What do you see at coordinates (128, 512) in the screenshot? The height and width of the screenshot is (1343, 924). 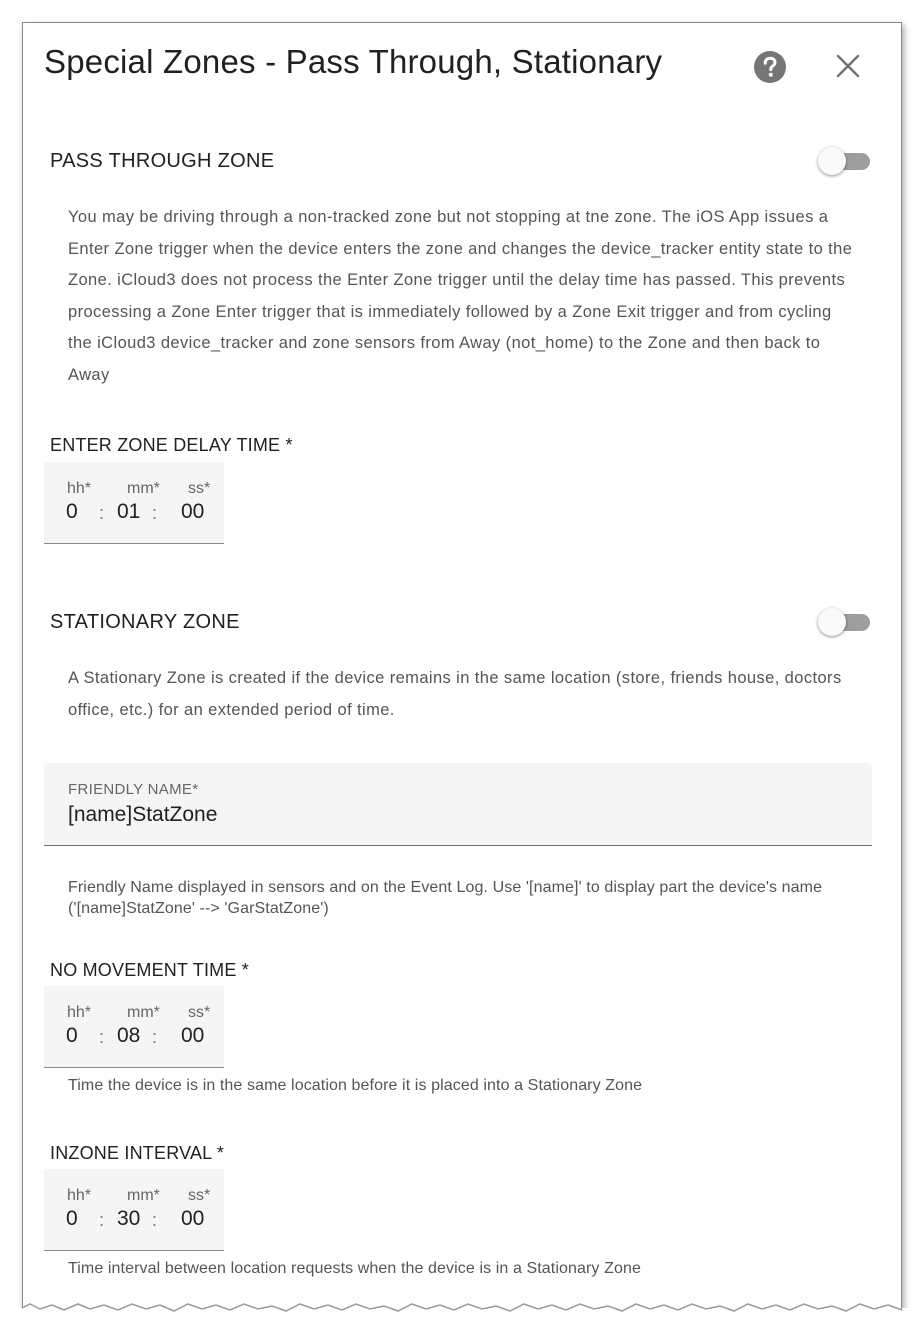 I see `minutes-value: 01` at bounding box center [128, 512].